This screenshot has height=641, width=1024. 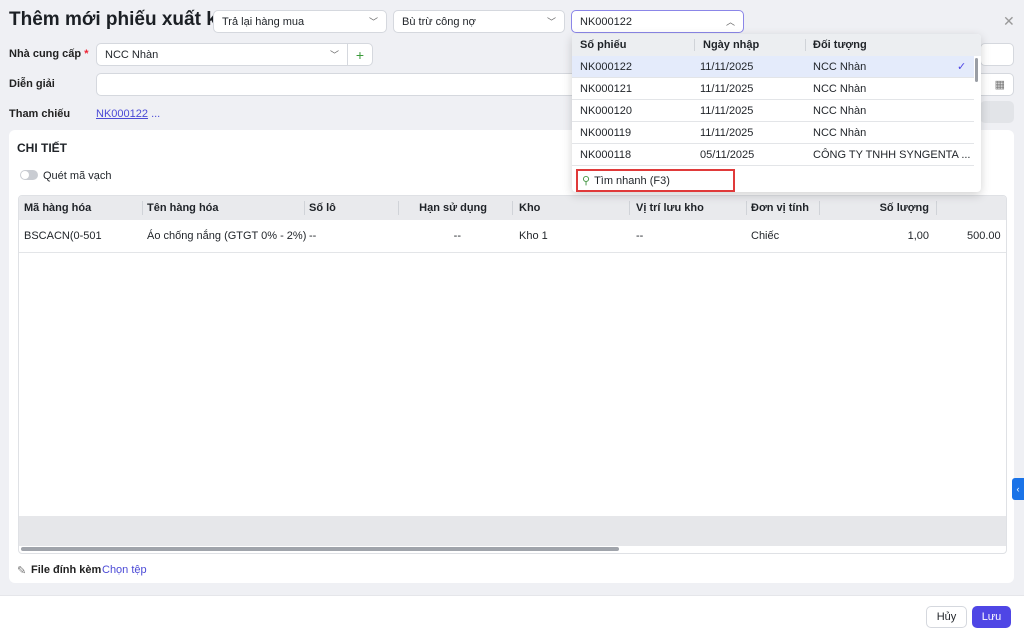 I want to click on dropdown-option: NK000119 11/11/2025 NCC Nhàn, so click(x=773, y=133).